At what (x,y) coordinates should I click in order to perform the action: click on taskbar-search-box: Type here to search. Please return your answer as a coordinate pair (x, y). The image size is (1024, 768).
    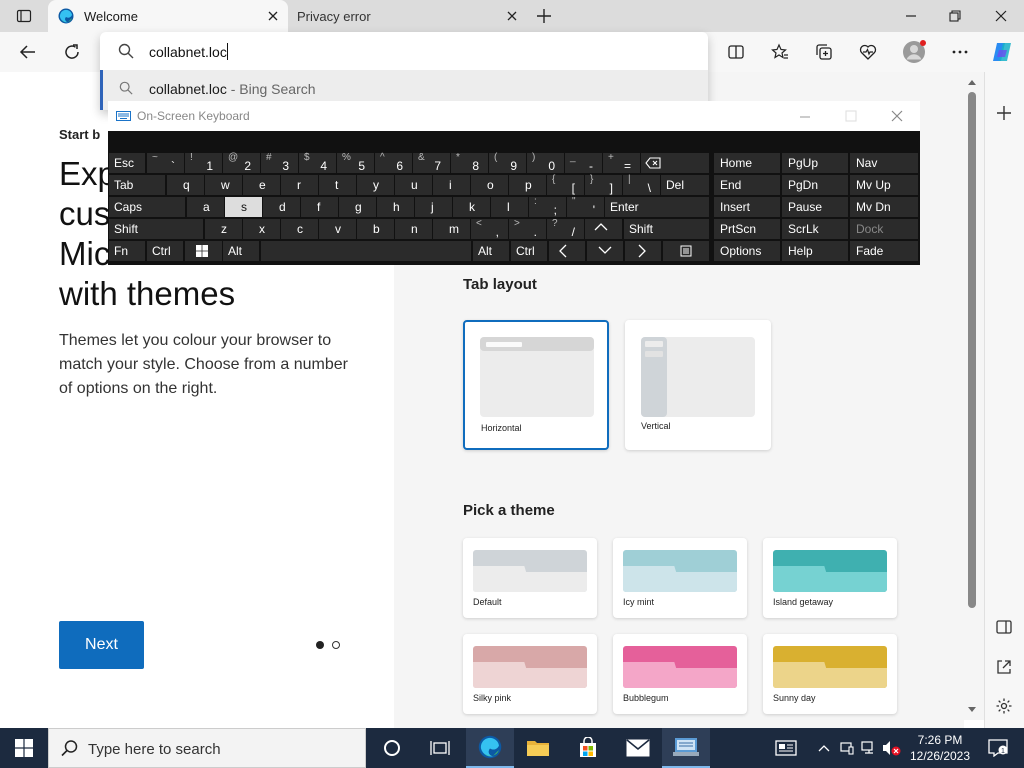
    Looking at the image, I should click on (207, 748).